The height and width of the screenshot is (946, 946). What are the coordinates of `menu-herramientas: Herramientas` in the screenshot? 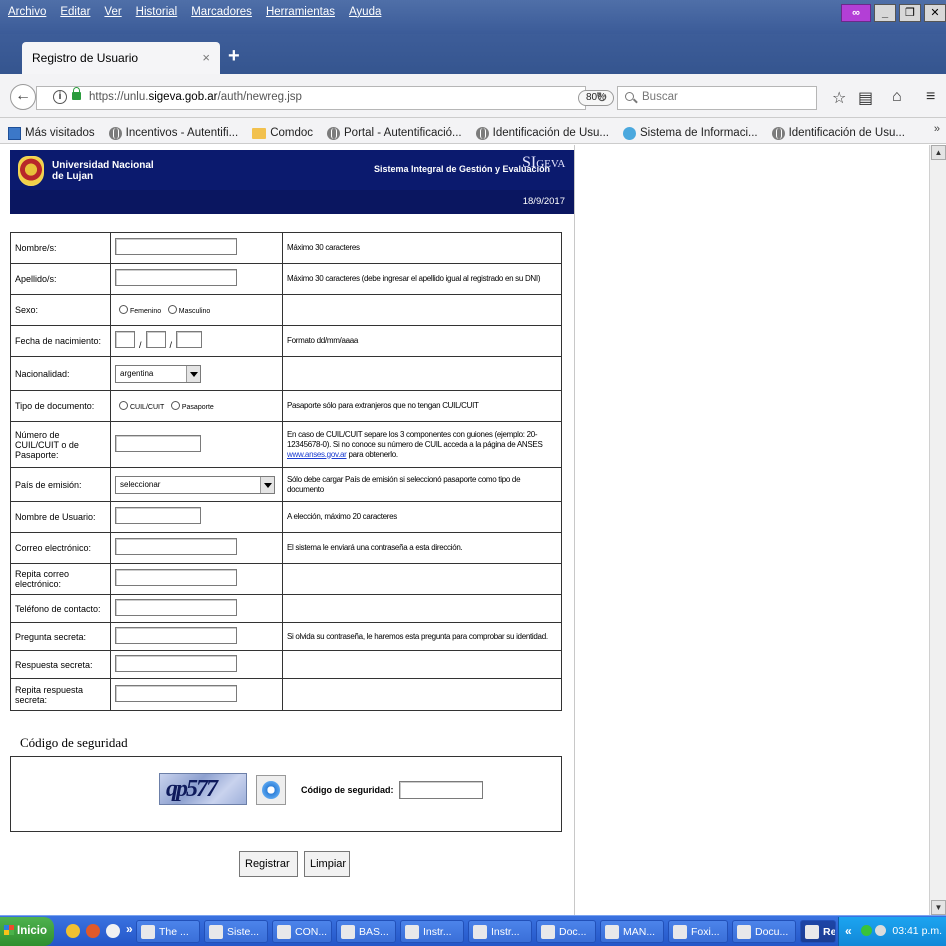 It's located at (300, 12).